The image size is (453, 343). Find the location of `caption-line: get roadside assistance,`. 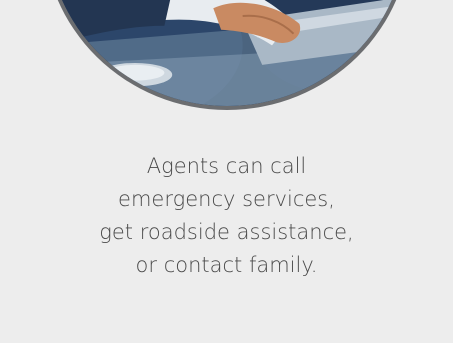

caption-line: get roadside assistance, is located at coordinates (226, 232).